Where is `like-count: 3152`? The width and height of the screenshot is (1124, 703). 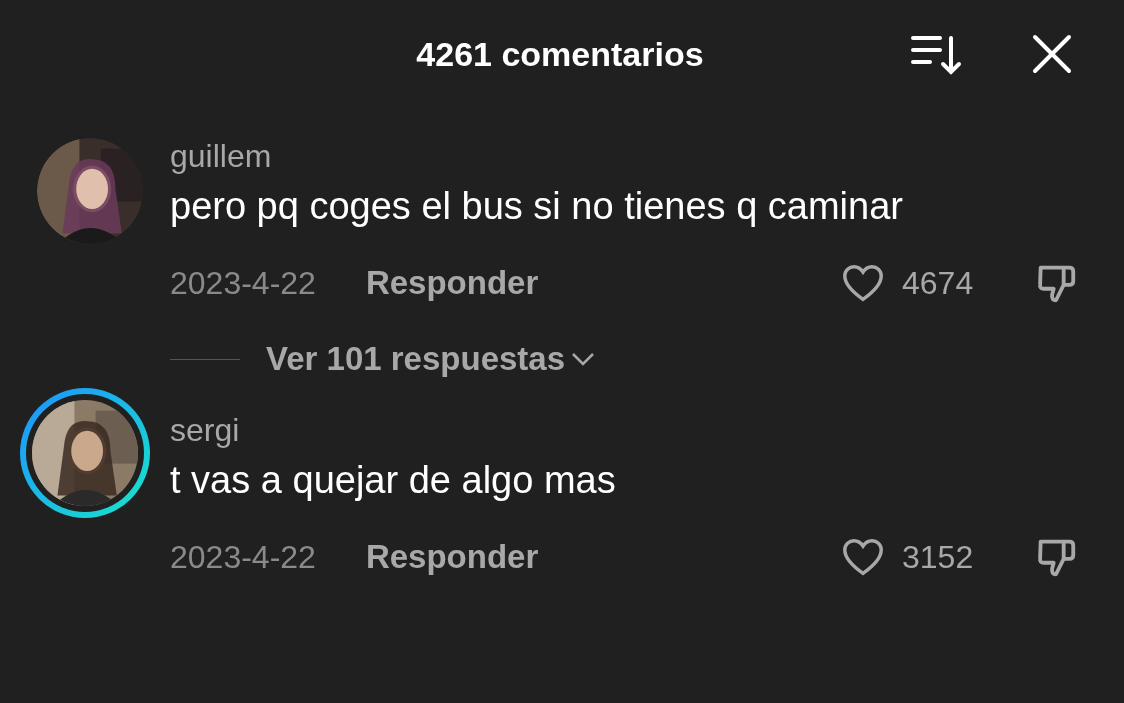
like-count: 3152 is located at coordinates (938, 557).